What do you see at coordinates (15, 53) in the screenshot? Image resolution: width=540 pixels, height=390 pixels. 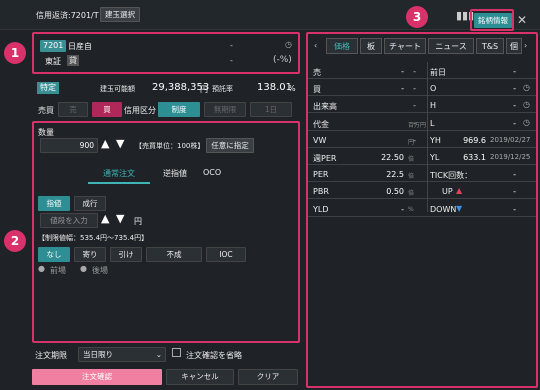 I see `callout-1: 1` at bounding box center [15, 53].